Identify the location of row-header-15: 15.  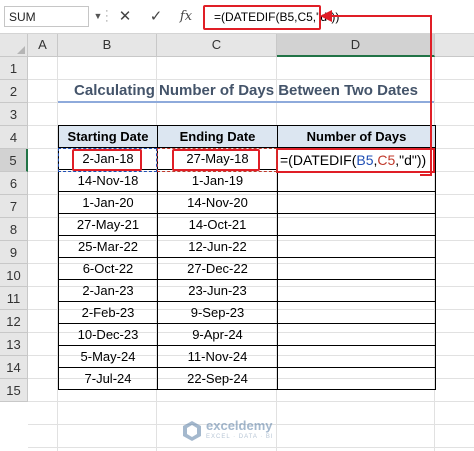
(14, 390).